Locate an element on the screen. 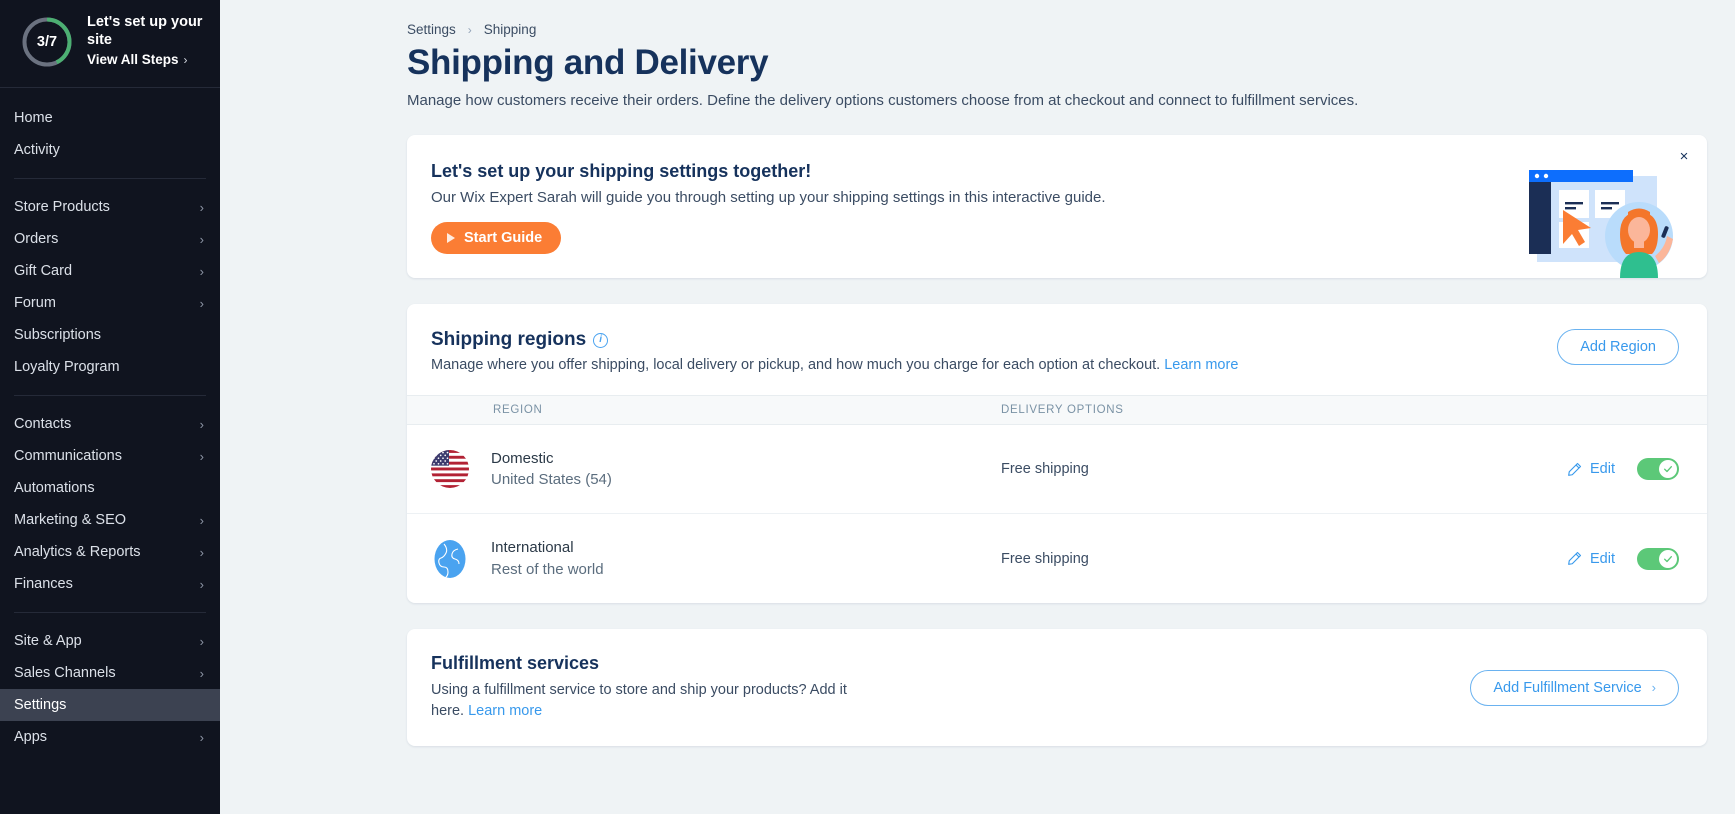  sidebar-item-activity: Activity is located at coordinates (110, 150).